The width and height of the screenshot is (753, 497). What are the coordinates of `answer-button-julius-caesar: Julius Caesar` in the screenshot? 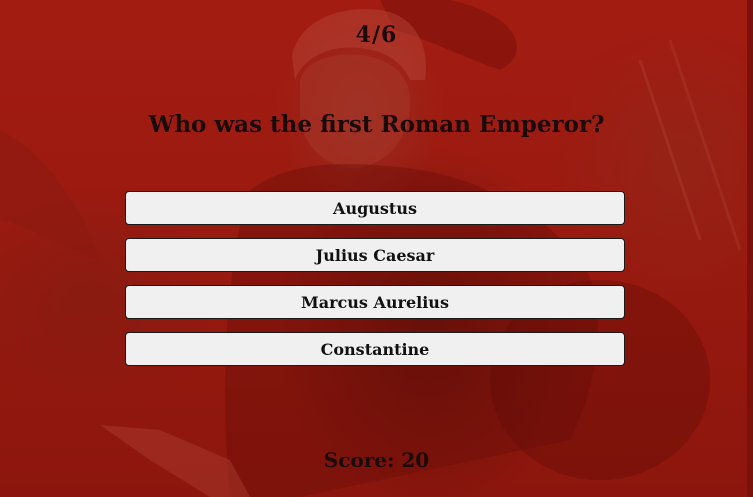 It's located at (375, 255).